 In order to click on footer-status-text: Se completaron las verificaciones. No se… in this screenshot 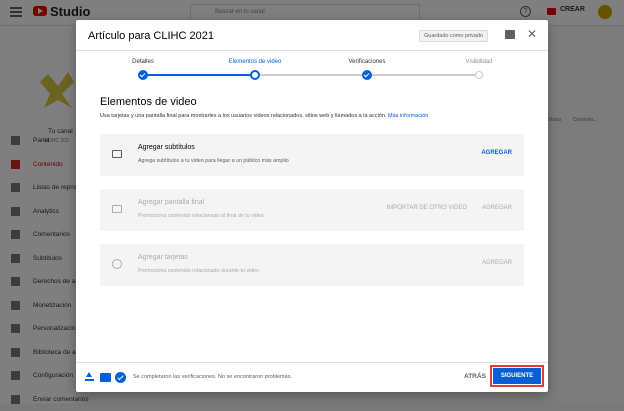, I will do `click(212, 377)`.